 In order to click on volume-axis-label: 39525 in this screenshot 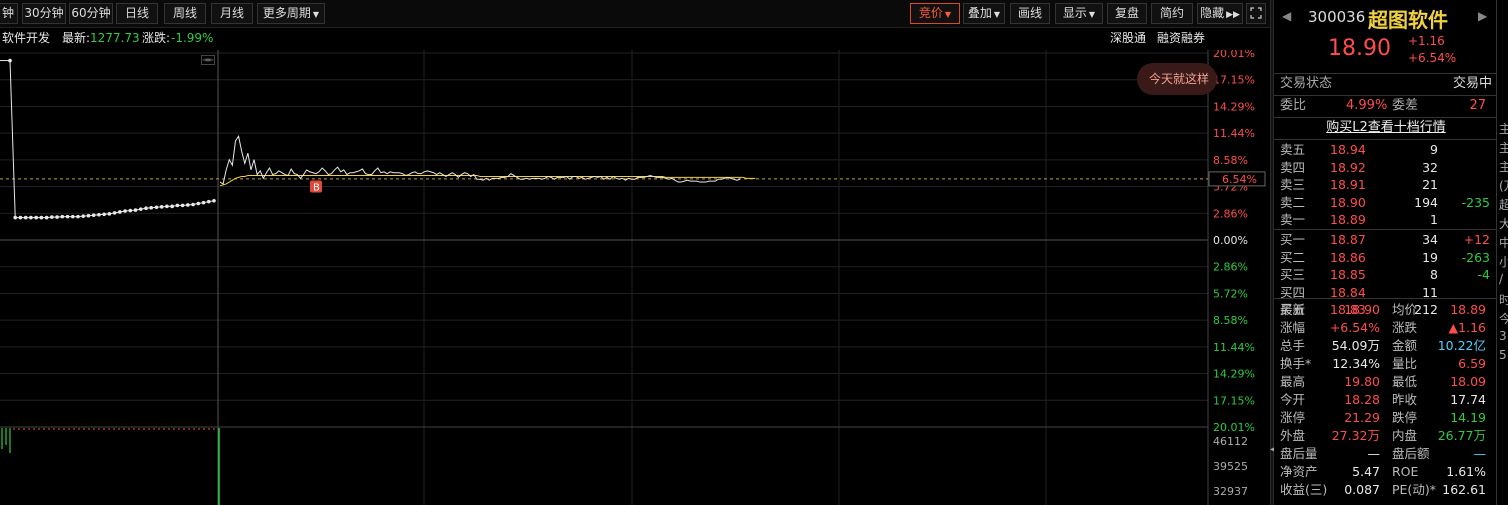, I will do `click(1230, 466)`.